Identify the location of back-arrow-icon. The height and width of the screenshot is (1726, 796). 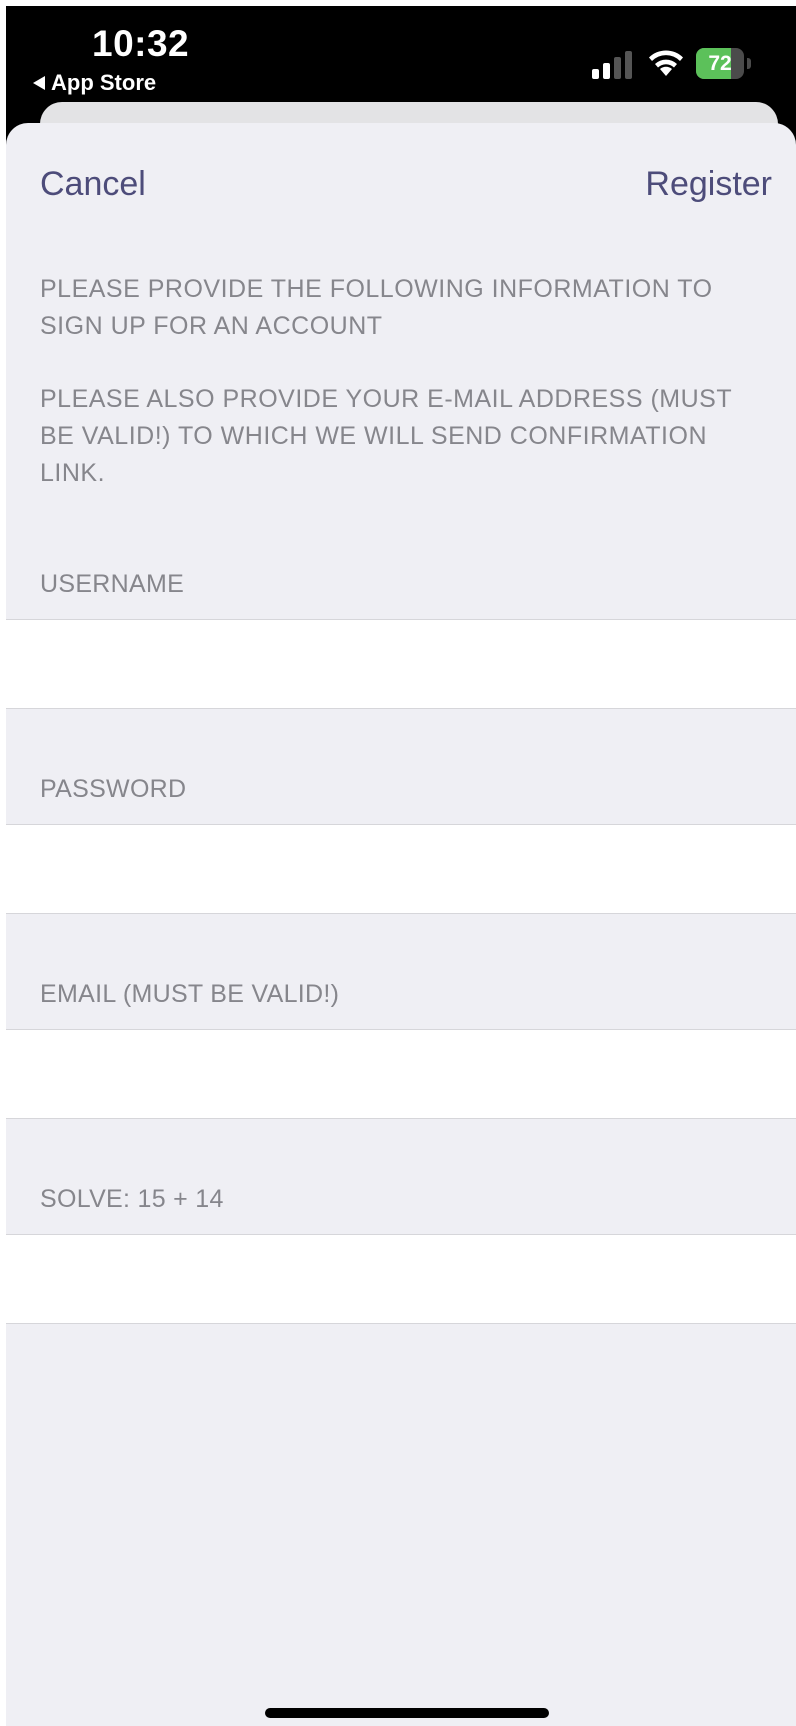
(39, 83).